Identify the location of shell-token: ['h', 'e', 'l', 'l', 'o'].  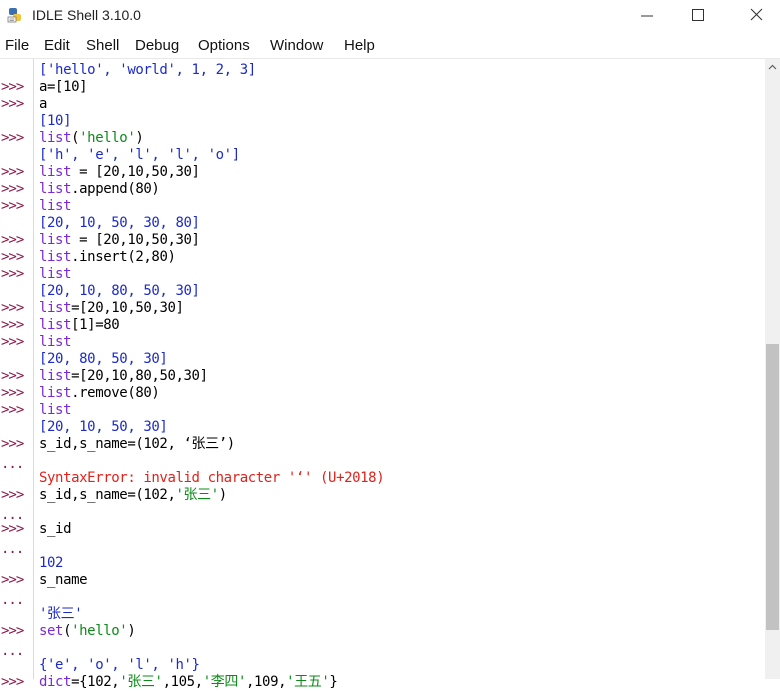
(139, 155).